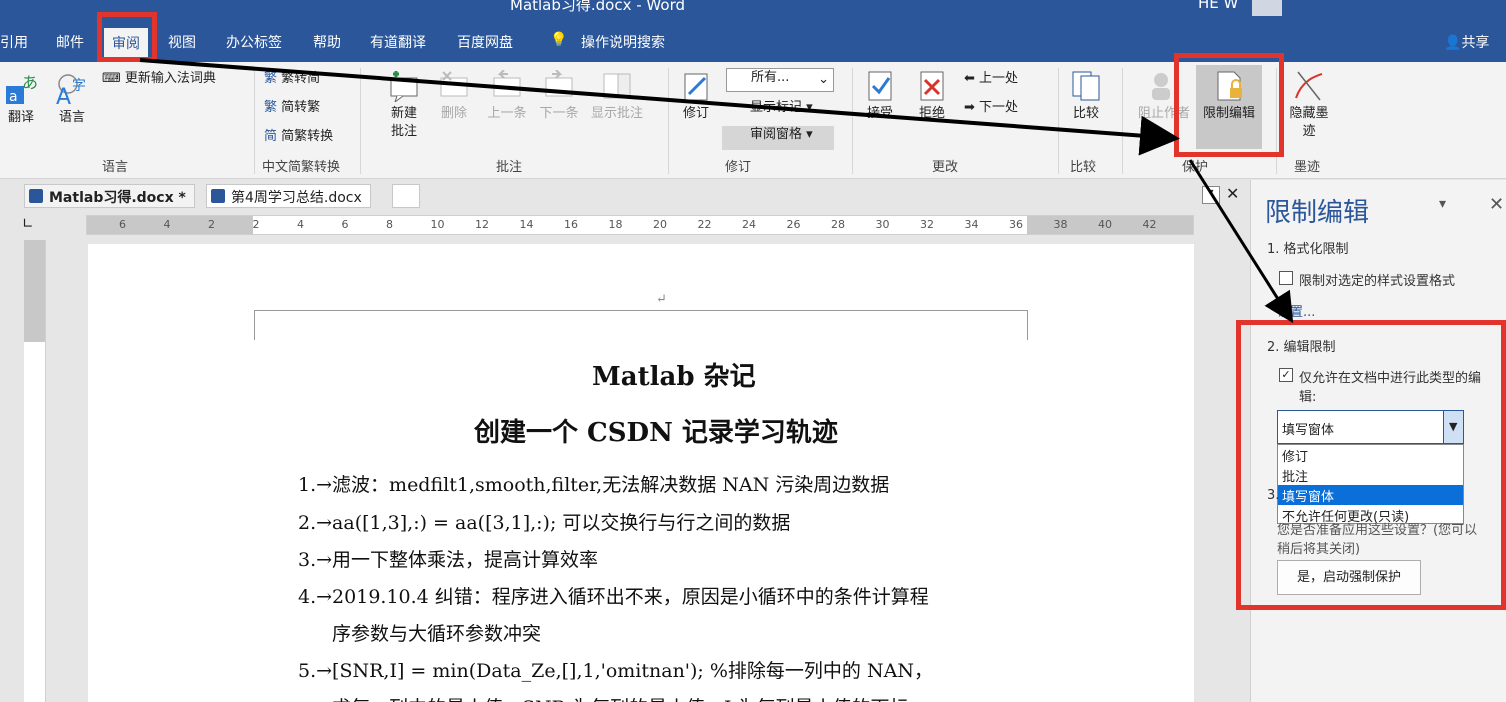 The height and width of the screenshot is (702, 1506). I want to click on arrow-to-restrict-editing, so click(659, 107).